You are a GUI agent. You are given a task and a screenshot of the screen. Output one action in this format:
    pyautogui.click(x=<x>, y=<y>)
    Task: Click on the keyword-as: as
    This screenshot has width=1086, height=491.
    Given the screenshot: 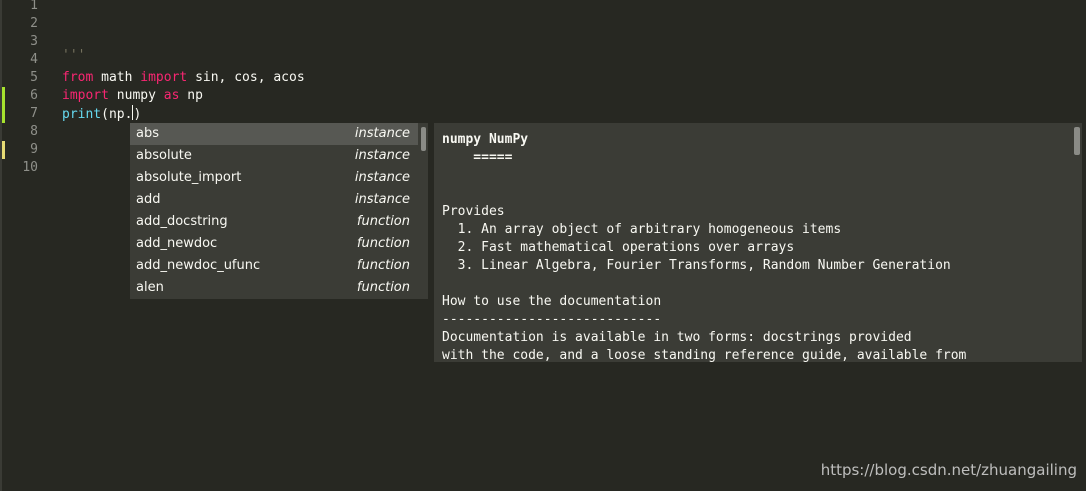 What is the action you would take?
    pyautogui.click(x=171, y=95)
    